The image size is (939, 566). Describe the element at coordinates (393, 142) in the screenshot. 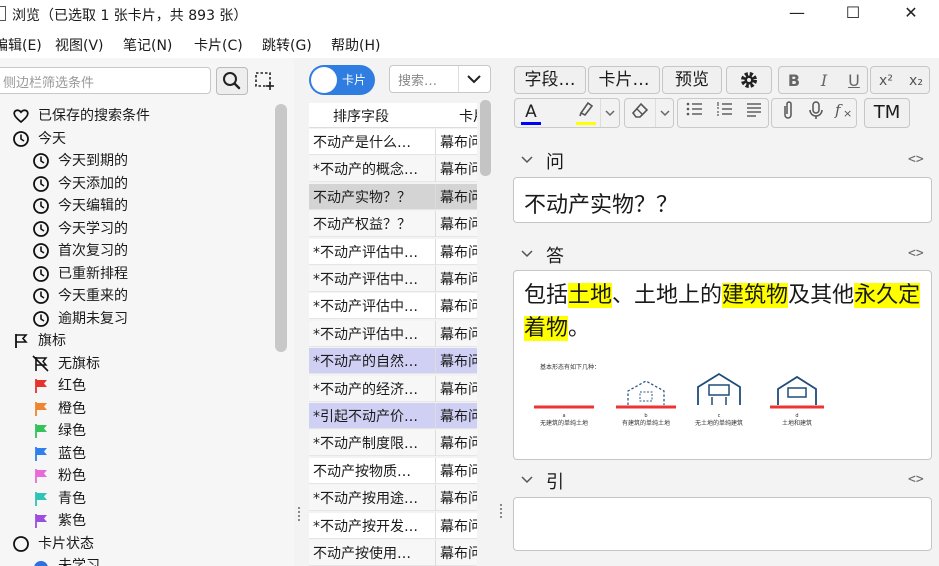

I see `table-row: 不动产是什么… 幕布问` at that location.